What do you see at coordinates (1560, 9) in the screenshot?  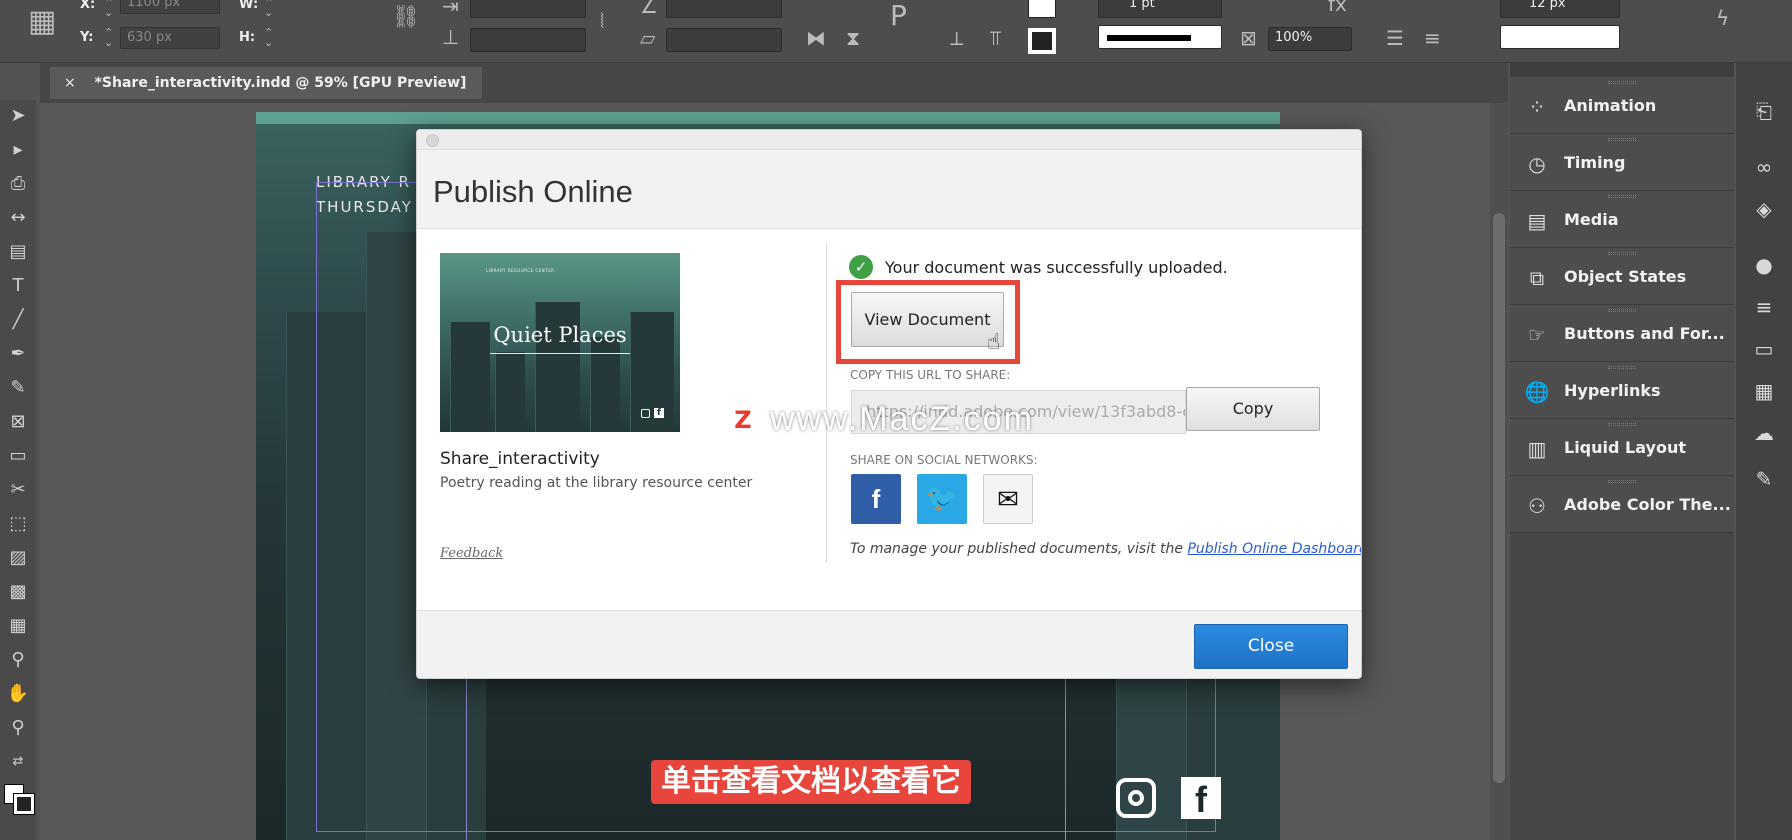 I see `font-size-field: 12 px` at bounding box center [1560, 9].